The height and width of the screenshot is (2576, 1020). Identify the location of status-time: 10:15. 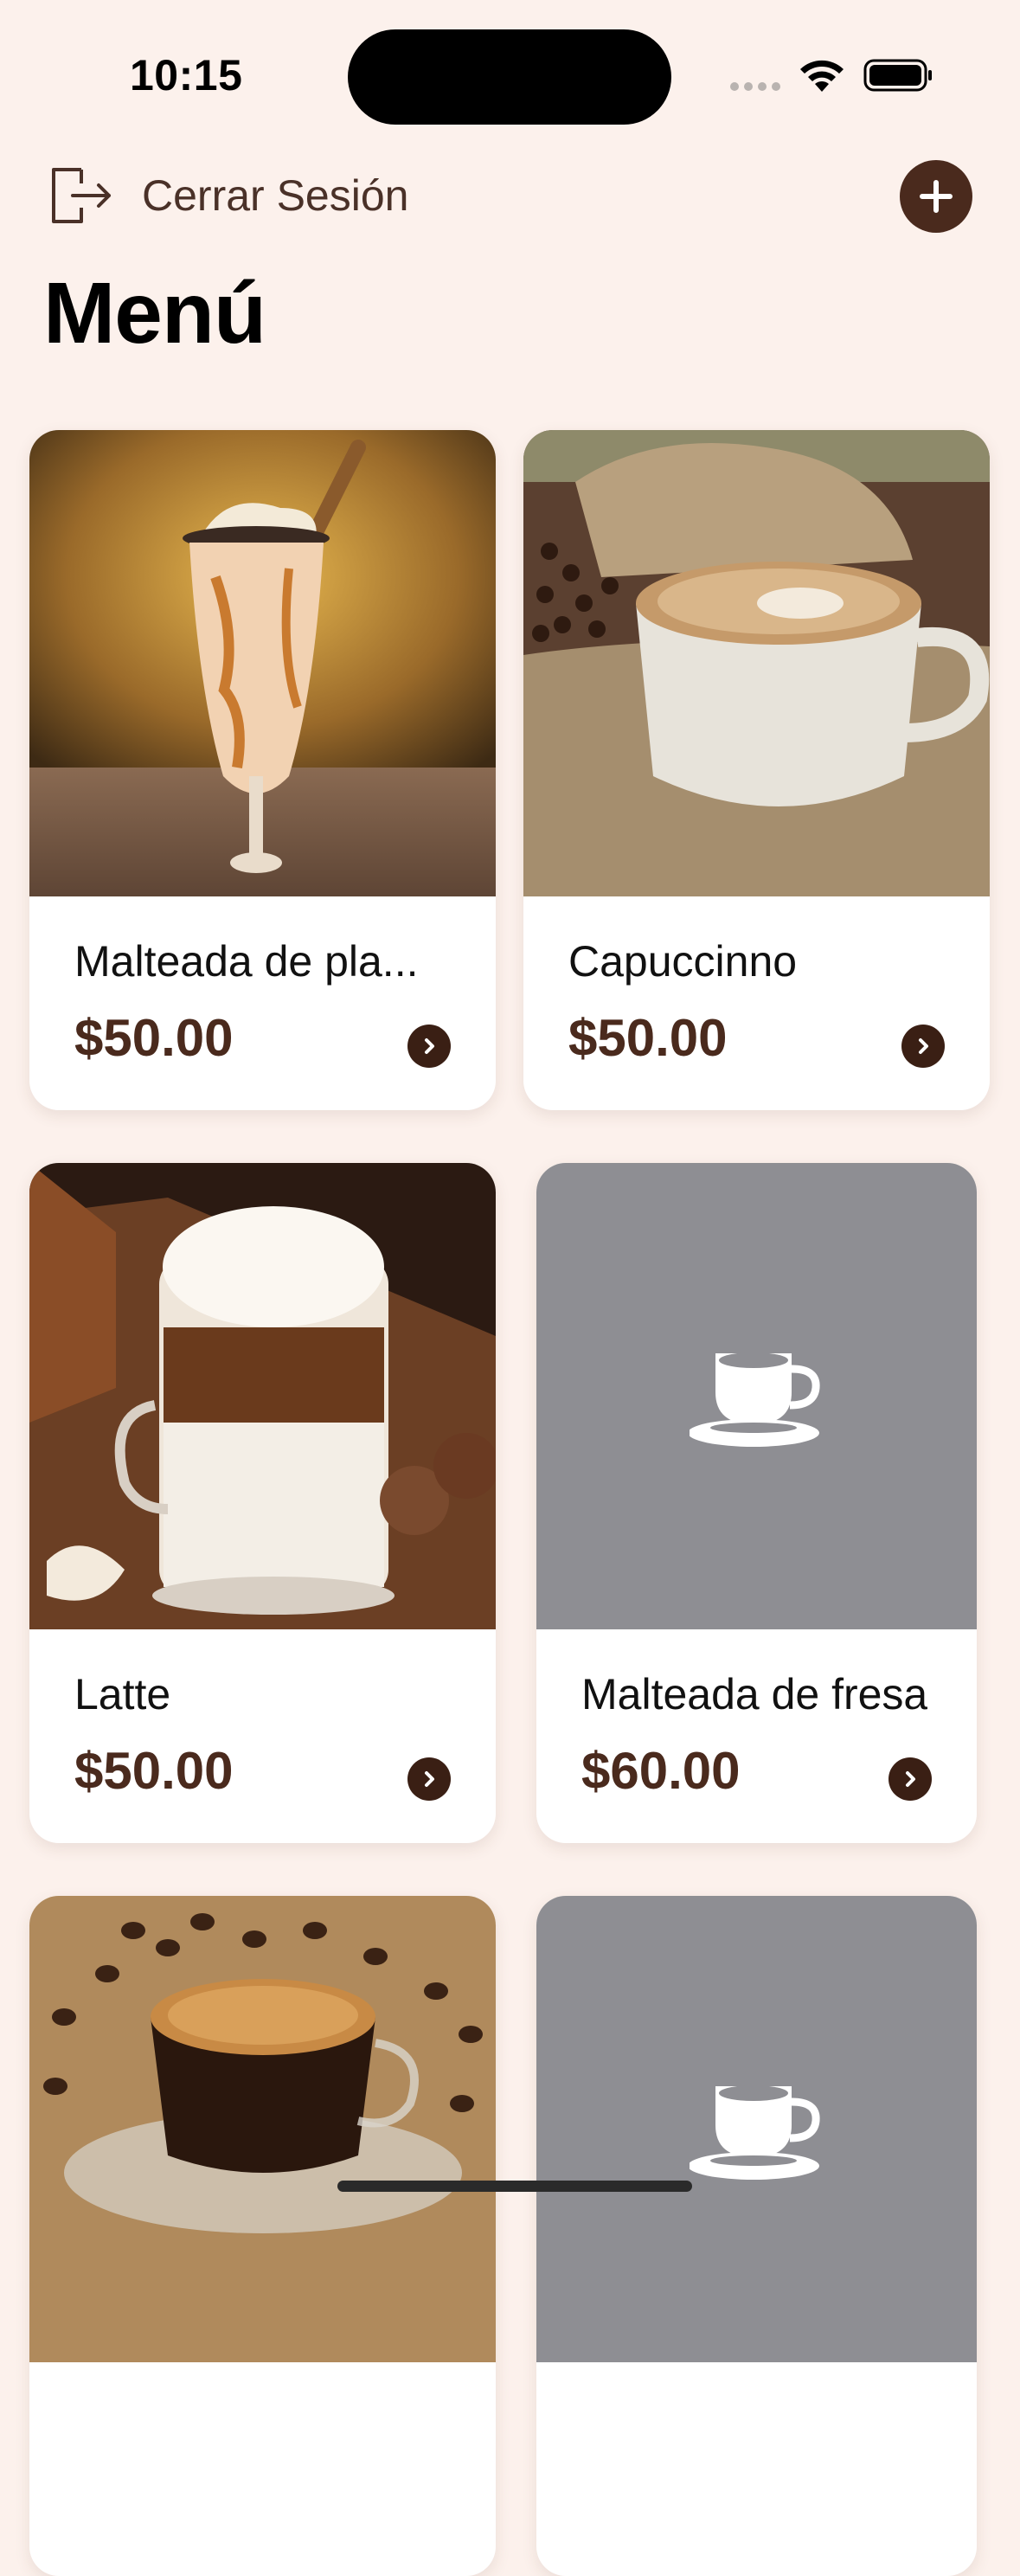
(186, 75).